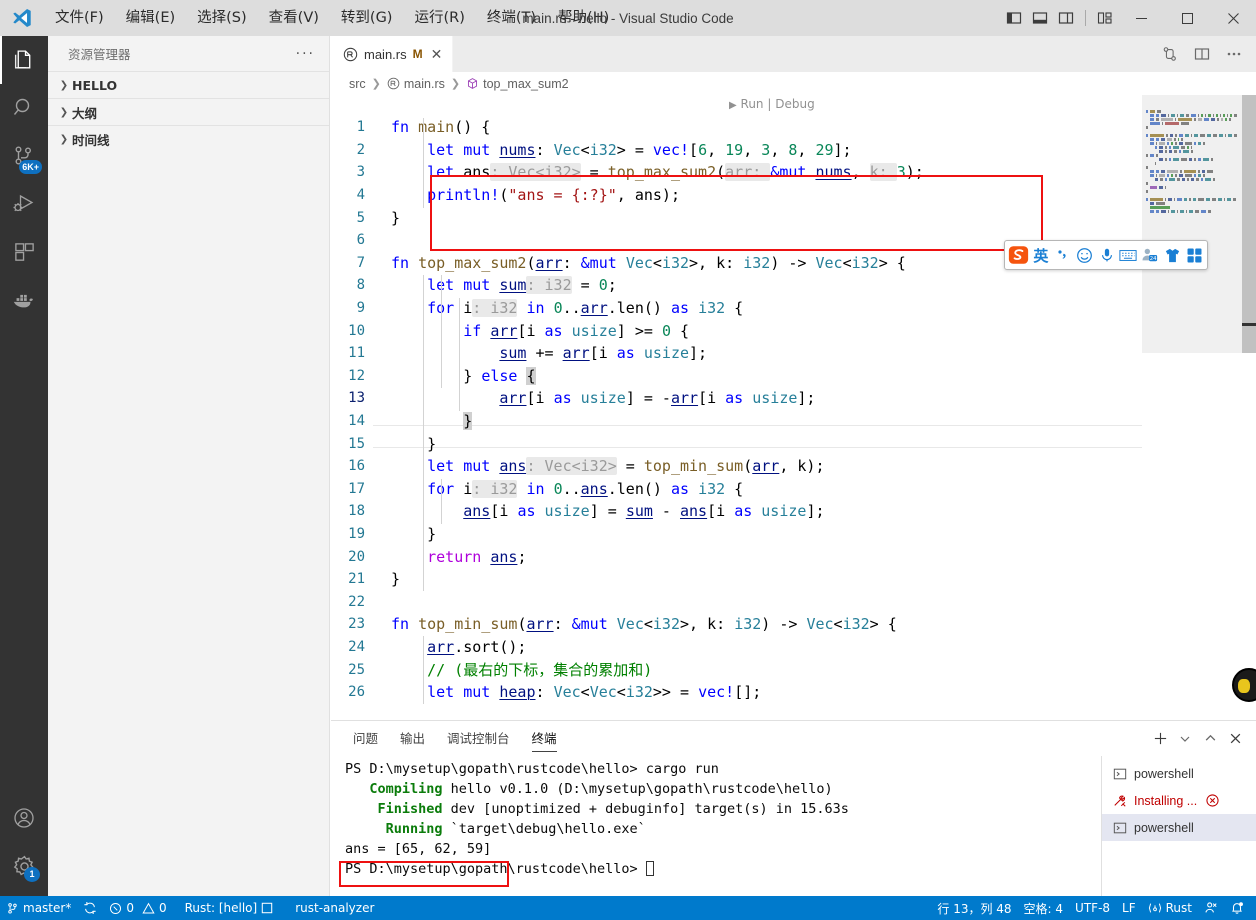 The image size is (1256, 920). I want to click on code-line: 15 }, so click(736, 443).